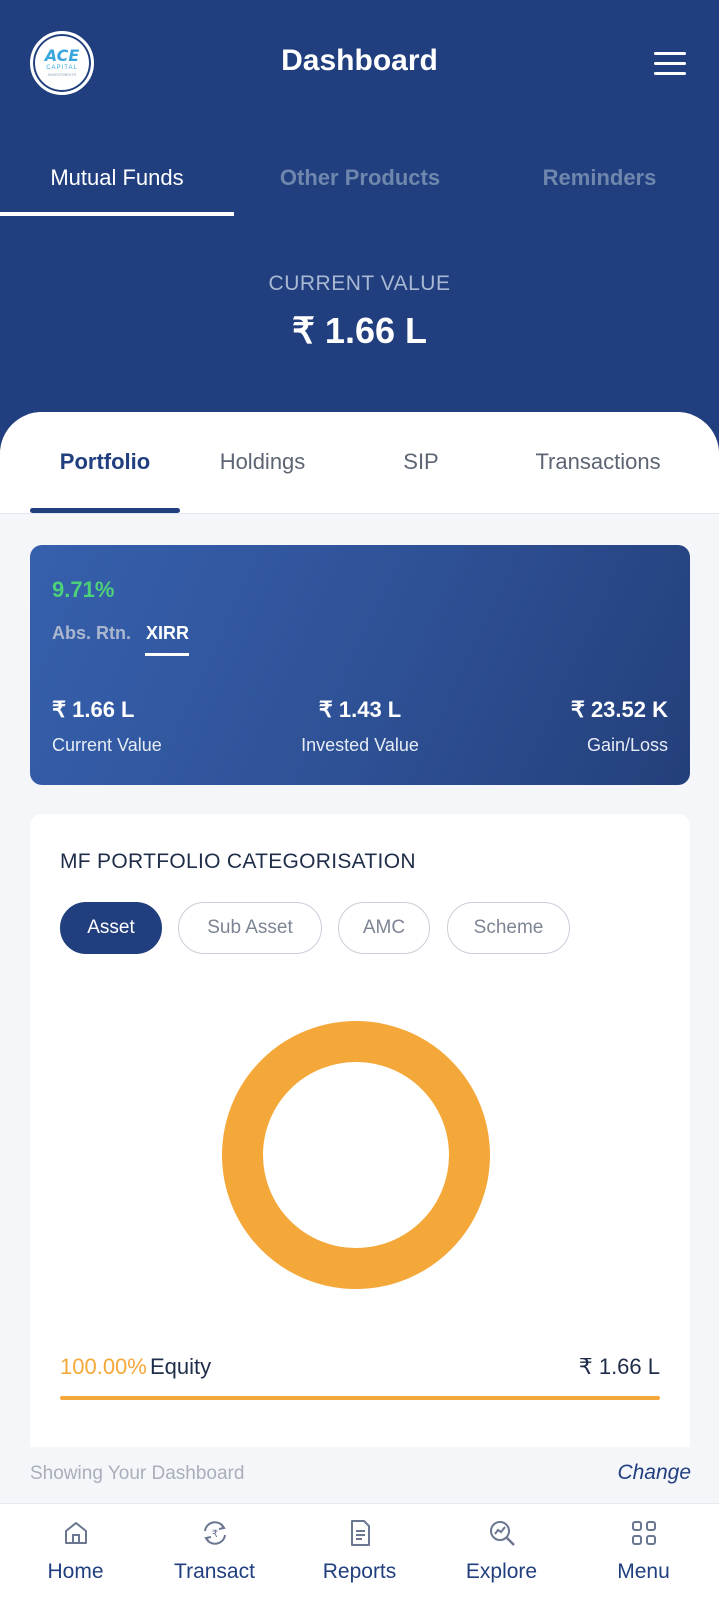 This screenshot has width=719, height=1600. I want to click on chip-scheme: Scheme, so click(508, 928).